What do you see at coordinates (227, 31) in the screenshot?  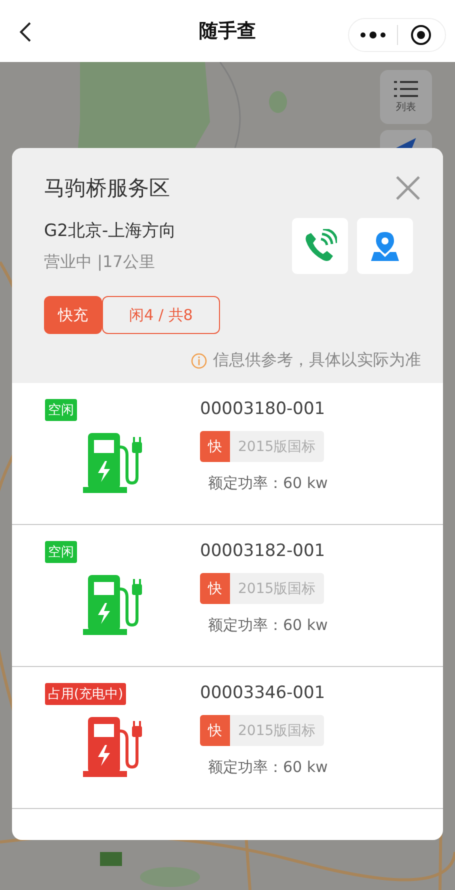 I see `page-title: 随手查` at bounding box center [227, 31].